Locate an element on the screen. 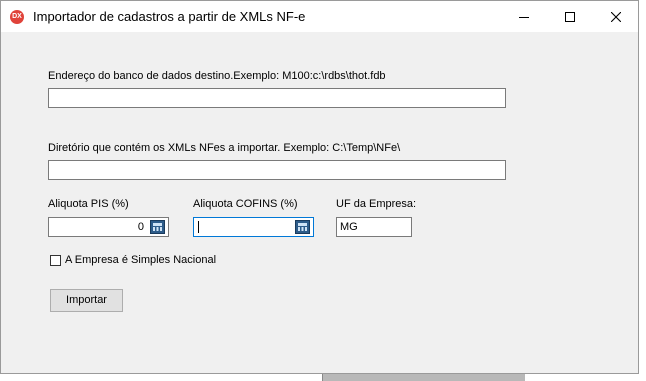 The height and width of the screenshot is (381, 646). pis-label: Aliquota PIS (%) is located at coordinates (88, 204).